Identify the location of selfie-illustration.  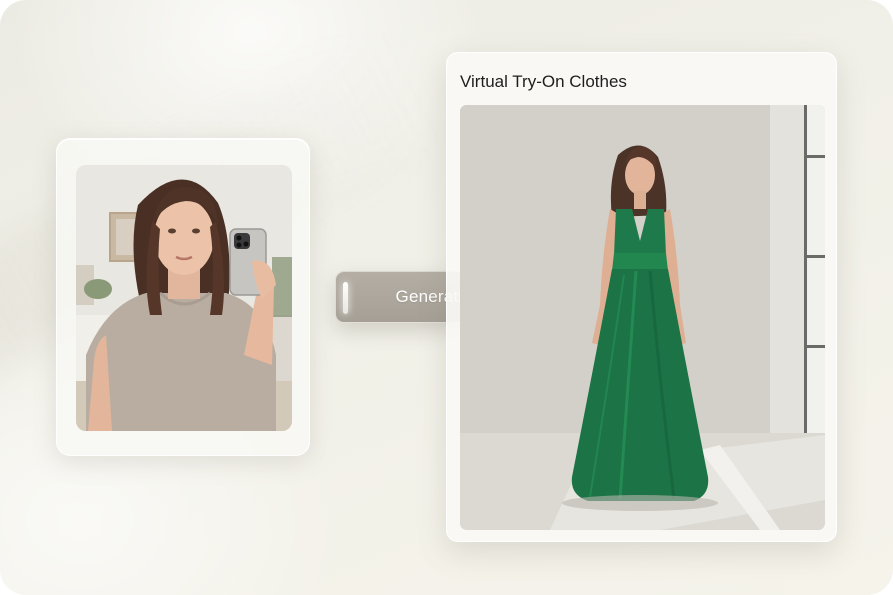
(184, 298).